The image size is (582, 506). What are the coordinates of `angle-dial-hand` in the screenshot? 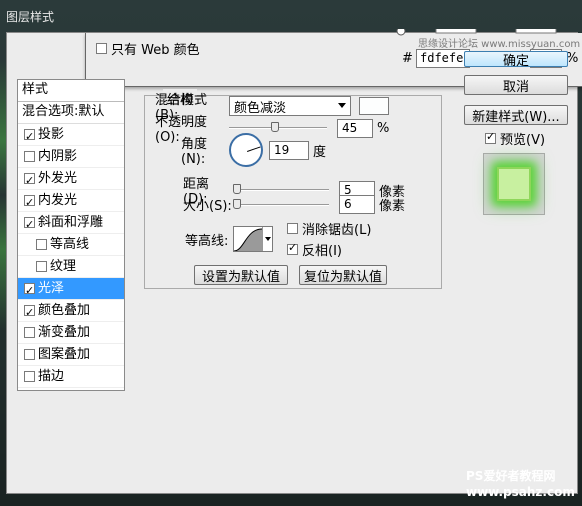 It's located at (254, 149).